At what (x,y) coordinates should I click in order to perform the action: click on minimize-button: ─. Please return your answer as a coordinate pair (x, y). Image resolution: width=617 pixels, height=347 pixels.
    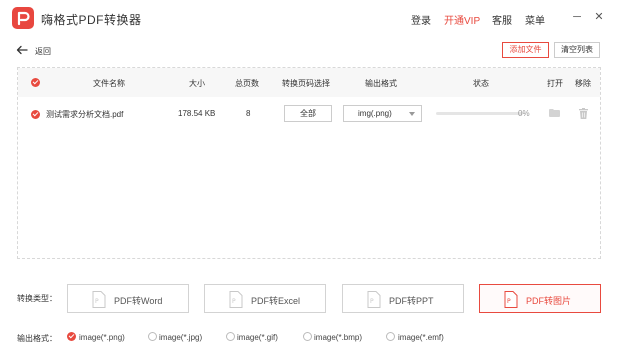
    Looking at the image, I should click on (577, 17).